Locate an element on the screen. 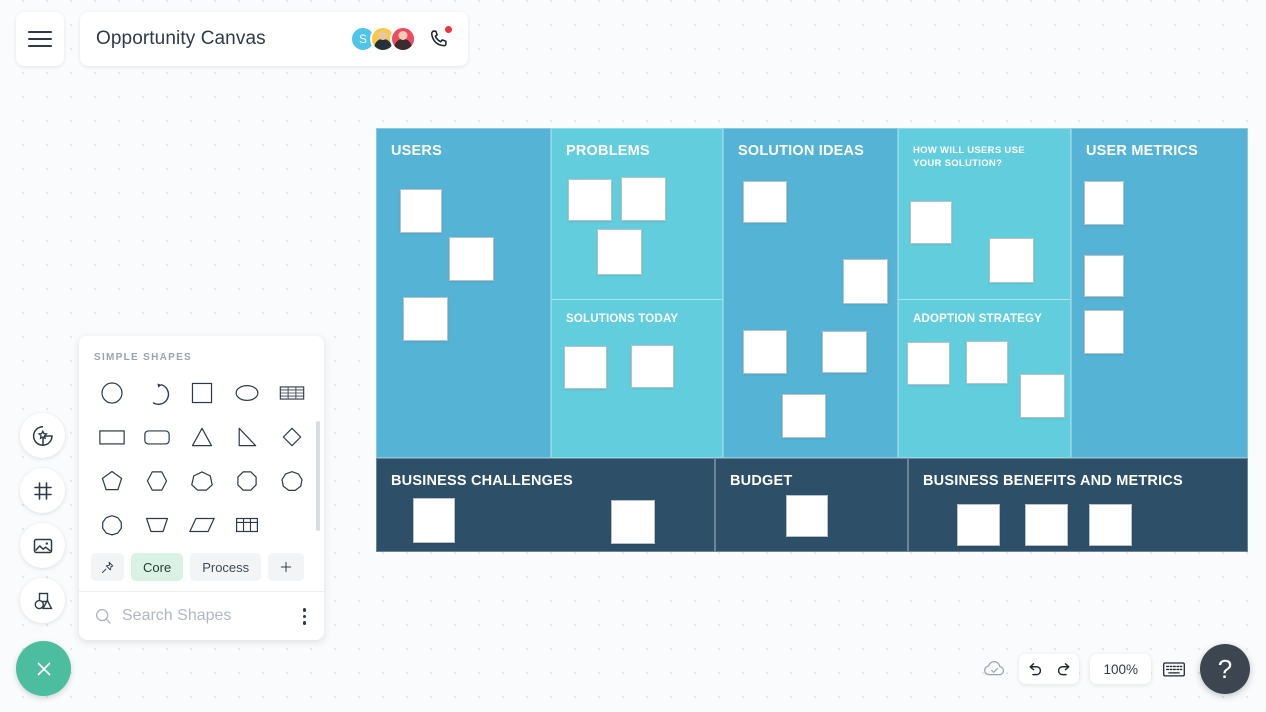  pin-icon is located at coordinates (108, 567).